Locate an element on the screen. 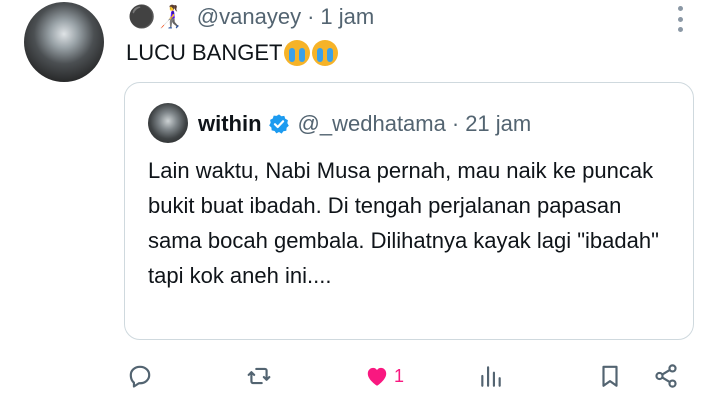 Image resolution: width=719 pixels, height=402 pixels. tweet-meta: ⚫️👩‍🦯 @vanayey · 1 jam is located at coordinates (251, 17).